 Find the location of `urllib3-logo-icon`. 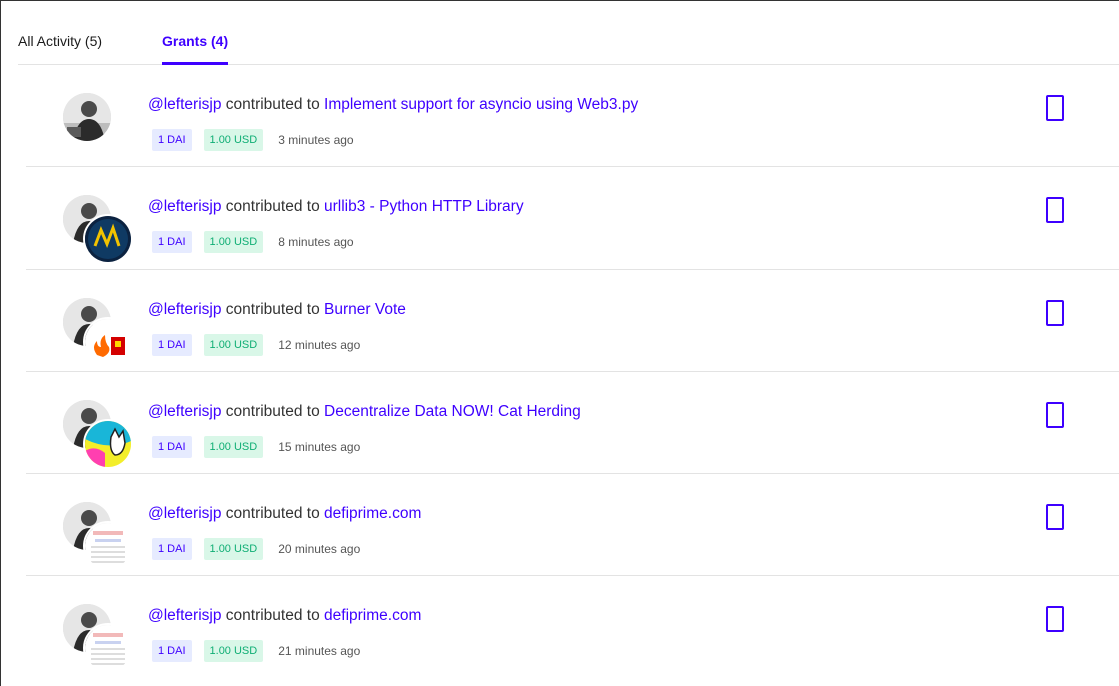

urllib3-logo-icon is located at coordinates (108, 239).